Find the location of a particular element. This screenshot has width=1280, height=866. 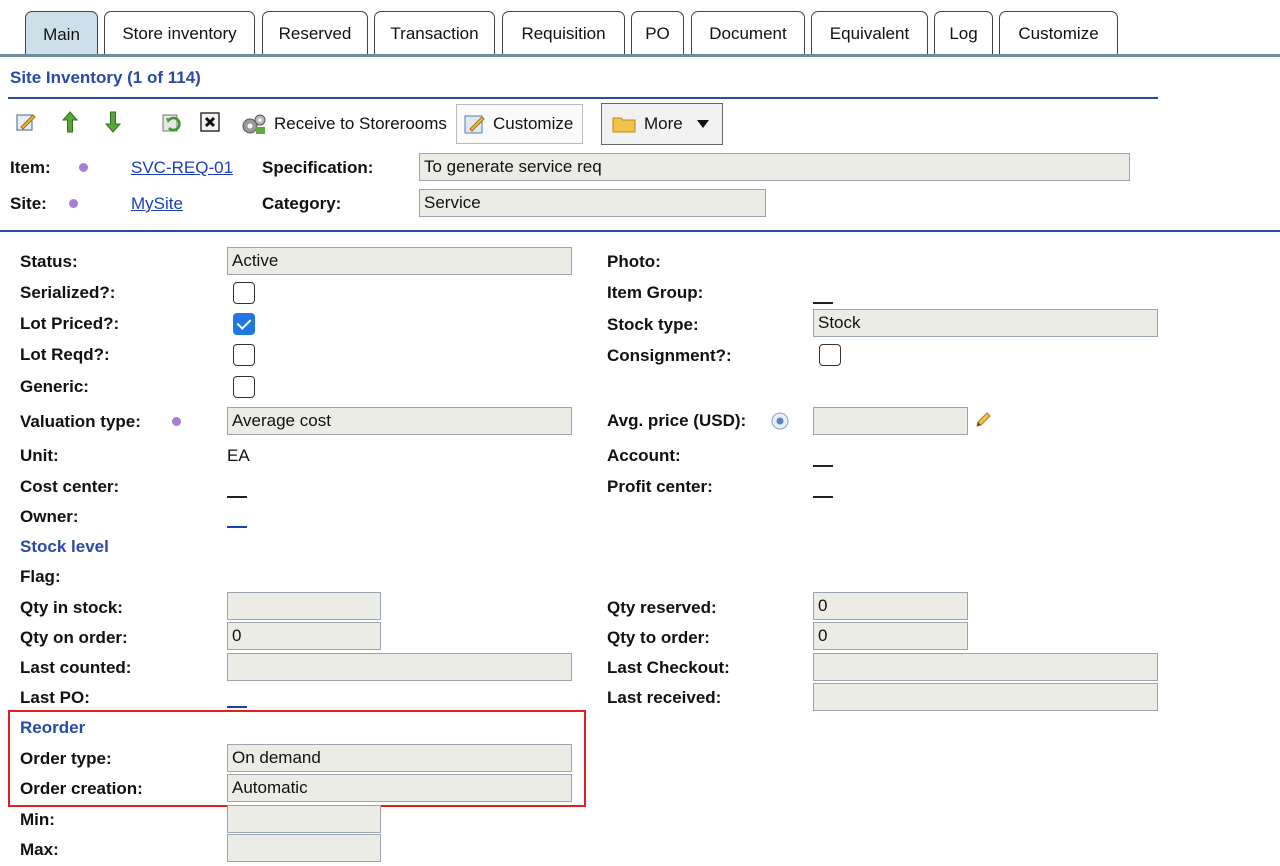

valuation-type-field: Average cost is located at coordinates (399, 421).